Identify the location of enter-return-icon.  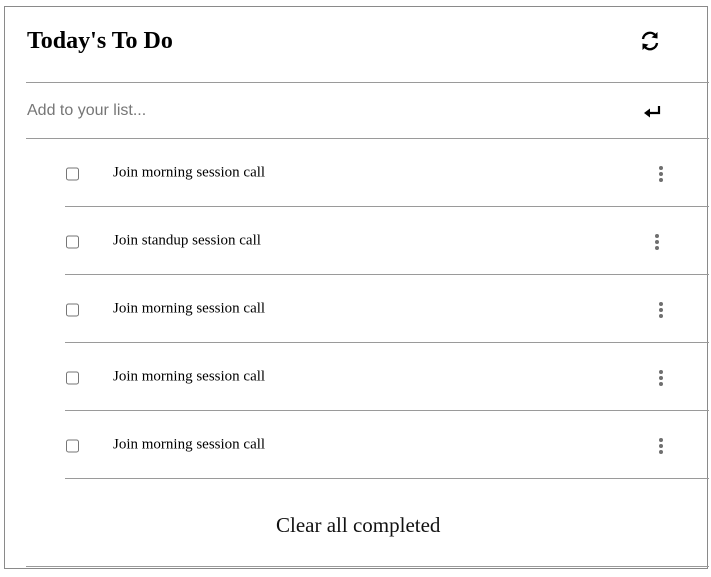
(652, 112).